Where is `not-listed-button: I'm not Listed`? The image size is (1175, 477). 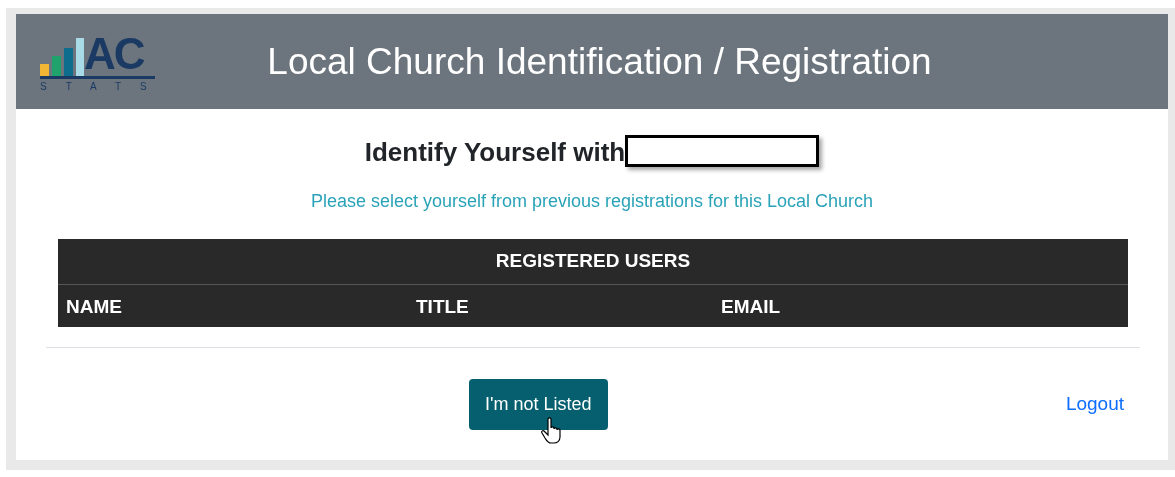 not-listed-button: I'm not Listed is located at coordinates (538, 404).